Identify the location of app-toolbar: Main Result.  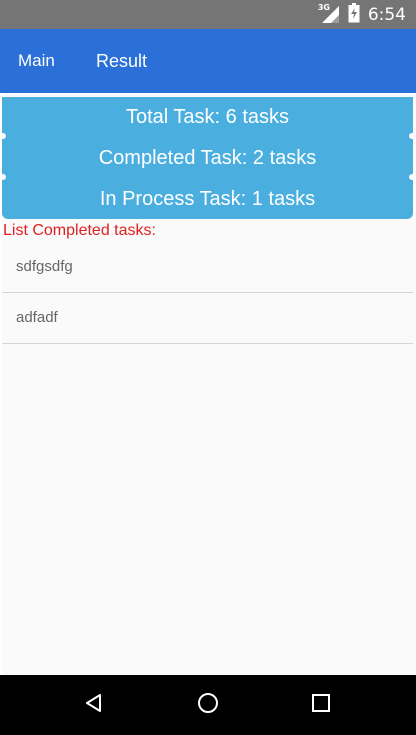
(208, 61).